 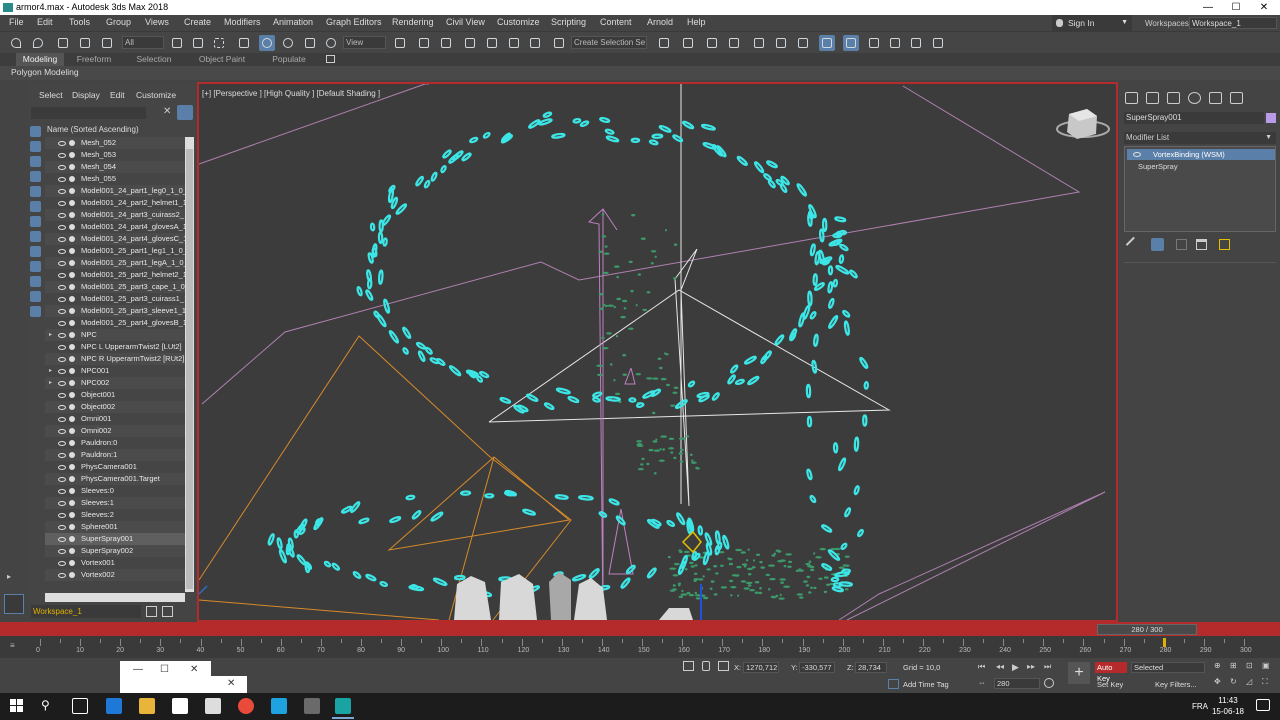 I want to click on menu-graph-editors: Graph Editors, so click(x=354, y=22).